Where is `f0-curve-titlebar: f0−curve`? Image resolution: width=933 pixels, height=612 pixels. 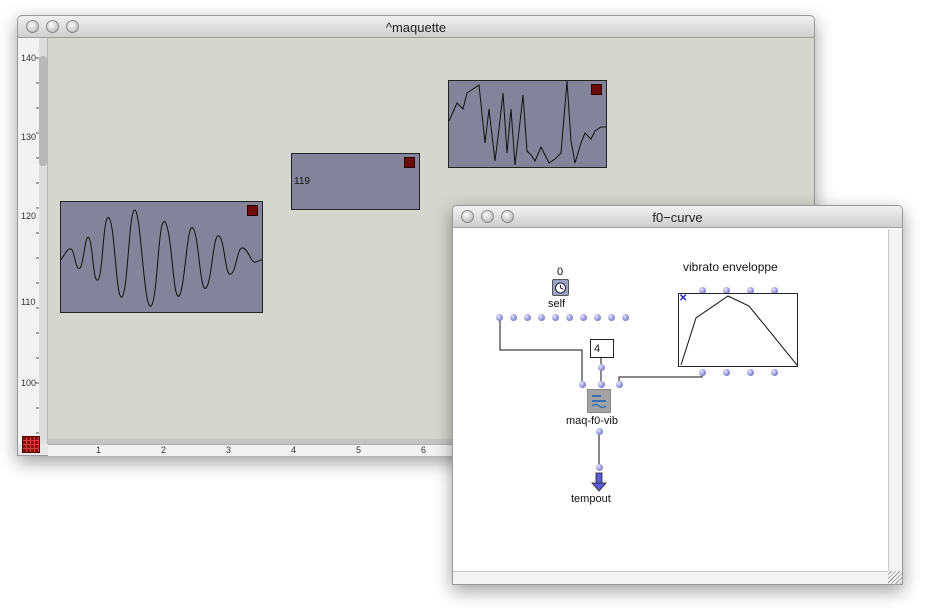 f0-curve-titlebar: f0−curve is located at coordinates (677, 217).